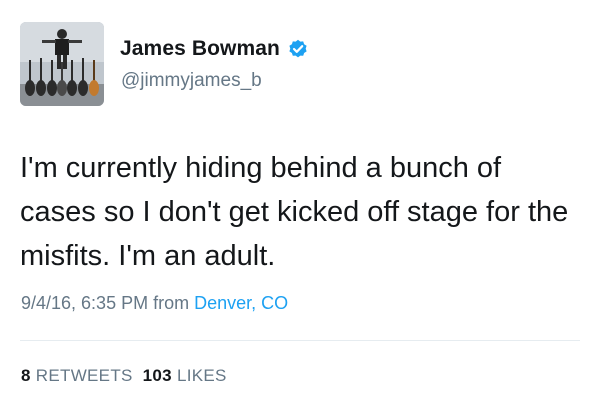  Describe the element at coordinates (171, 303) in the screenshot. I see `from-label: from` at that location.